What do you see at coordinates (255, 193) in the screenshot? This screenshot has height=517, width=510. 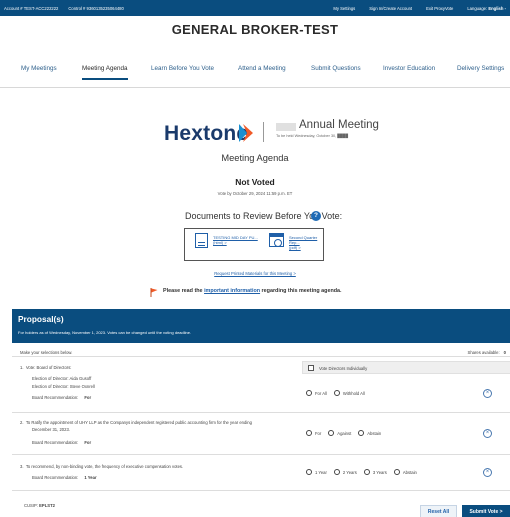 I see `vote-deadline: Vote by October 29, 2024 11:59 p.m. ET` at bounding box center [255, 193].